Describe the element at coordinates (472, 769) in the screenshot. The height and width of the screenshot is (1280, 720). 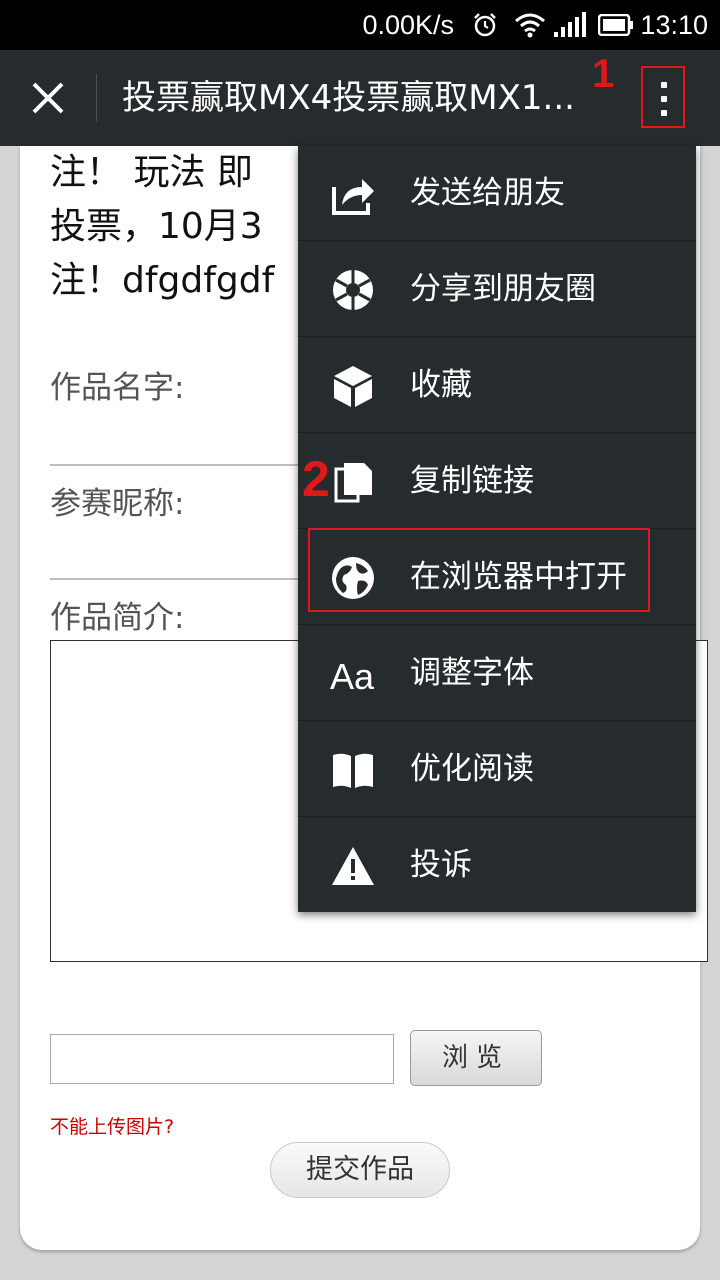
I see `menu-item-label: 优化阅读` at that location.